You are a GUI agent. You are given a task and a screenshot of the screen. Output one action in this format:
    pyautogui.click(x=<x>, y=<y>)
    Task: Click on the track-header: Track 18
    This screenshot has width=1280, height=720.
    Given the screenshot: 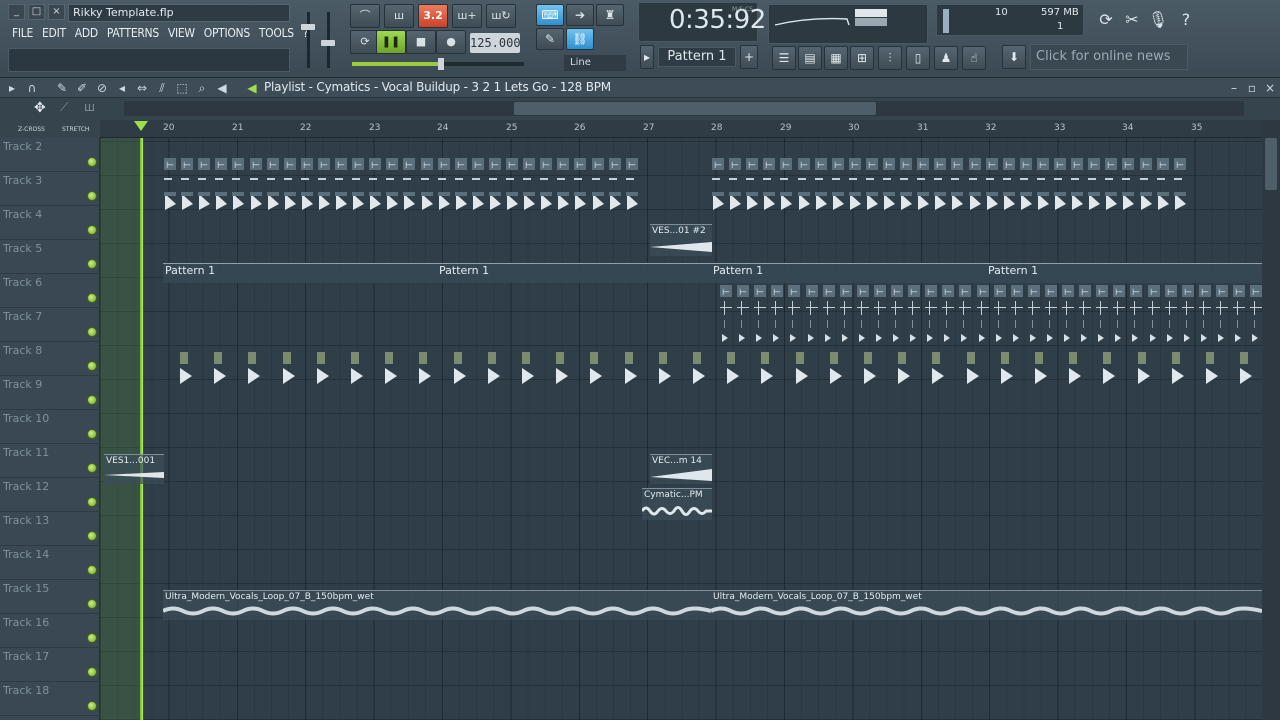 What is the action you would take?
    pyautogui.click(x=50, y=699)
    